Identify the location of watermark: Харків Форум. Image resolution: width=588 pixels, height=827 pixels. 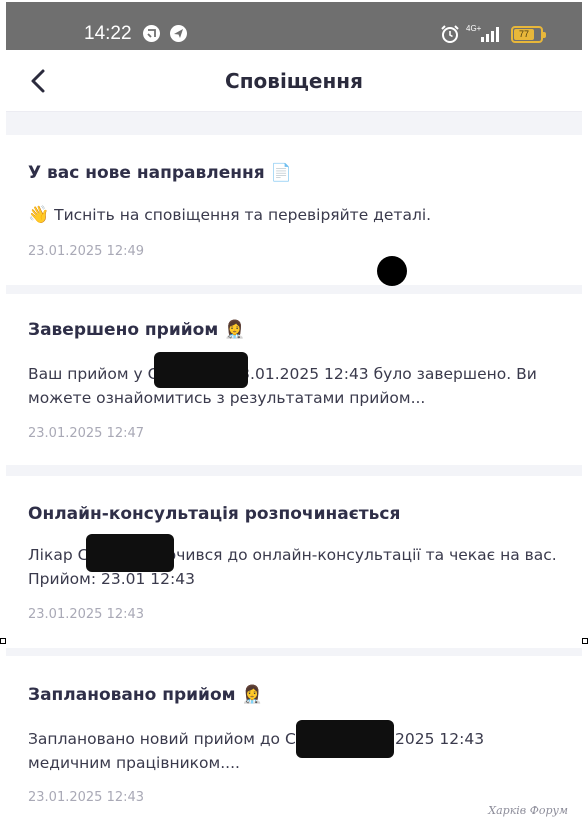
(528, 810).